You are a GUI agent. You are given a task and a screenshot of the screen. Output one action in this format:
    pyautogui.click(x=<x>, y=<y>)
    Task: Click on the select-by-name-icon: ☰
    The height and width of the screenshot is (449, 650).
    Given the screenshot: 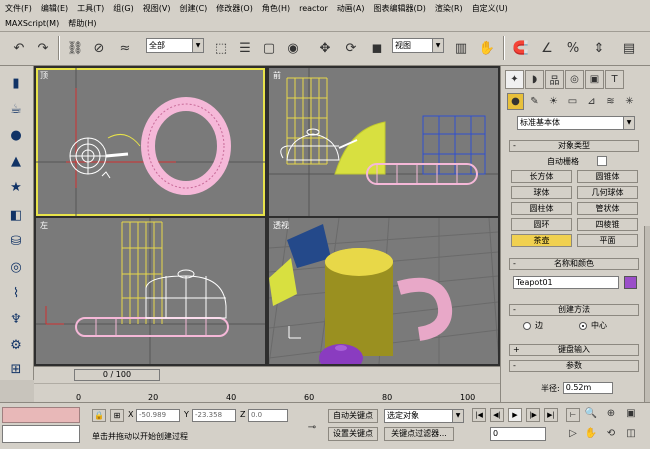 What is the action you would take?
    pyautogui.click(x=245, y=48)
    